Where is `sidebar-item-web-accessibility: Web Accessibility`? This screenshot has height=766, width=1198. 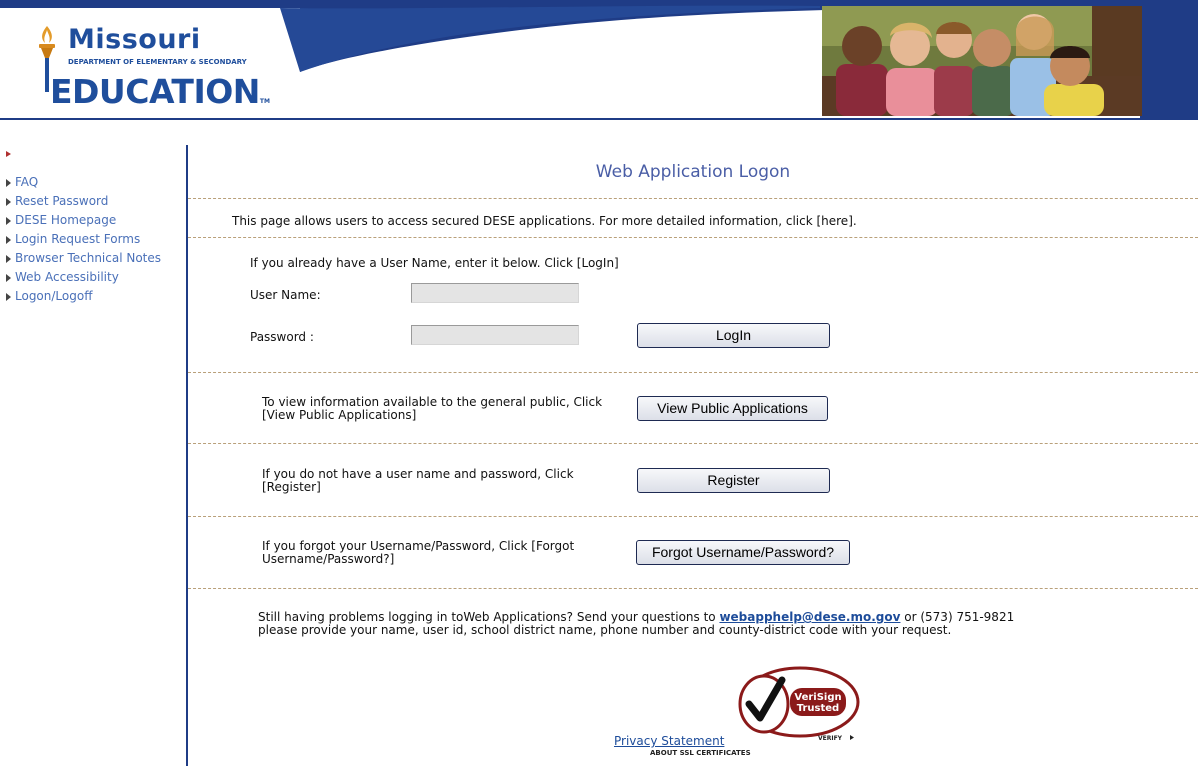
sidebar-item-web-accessibility: Web Accessibility is located at coordinates (83, 277).